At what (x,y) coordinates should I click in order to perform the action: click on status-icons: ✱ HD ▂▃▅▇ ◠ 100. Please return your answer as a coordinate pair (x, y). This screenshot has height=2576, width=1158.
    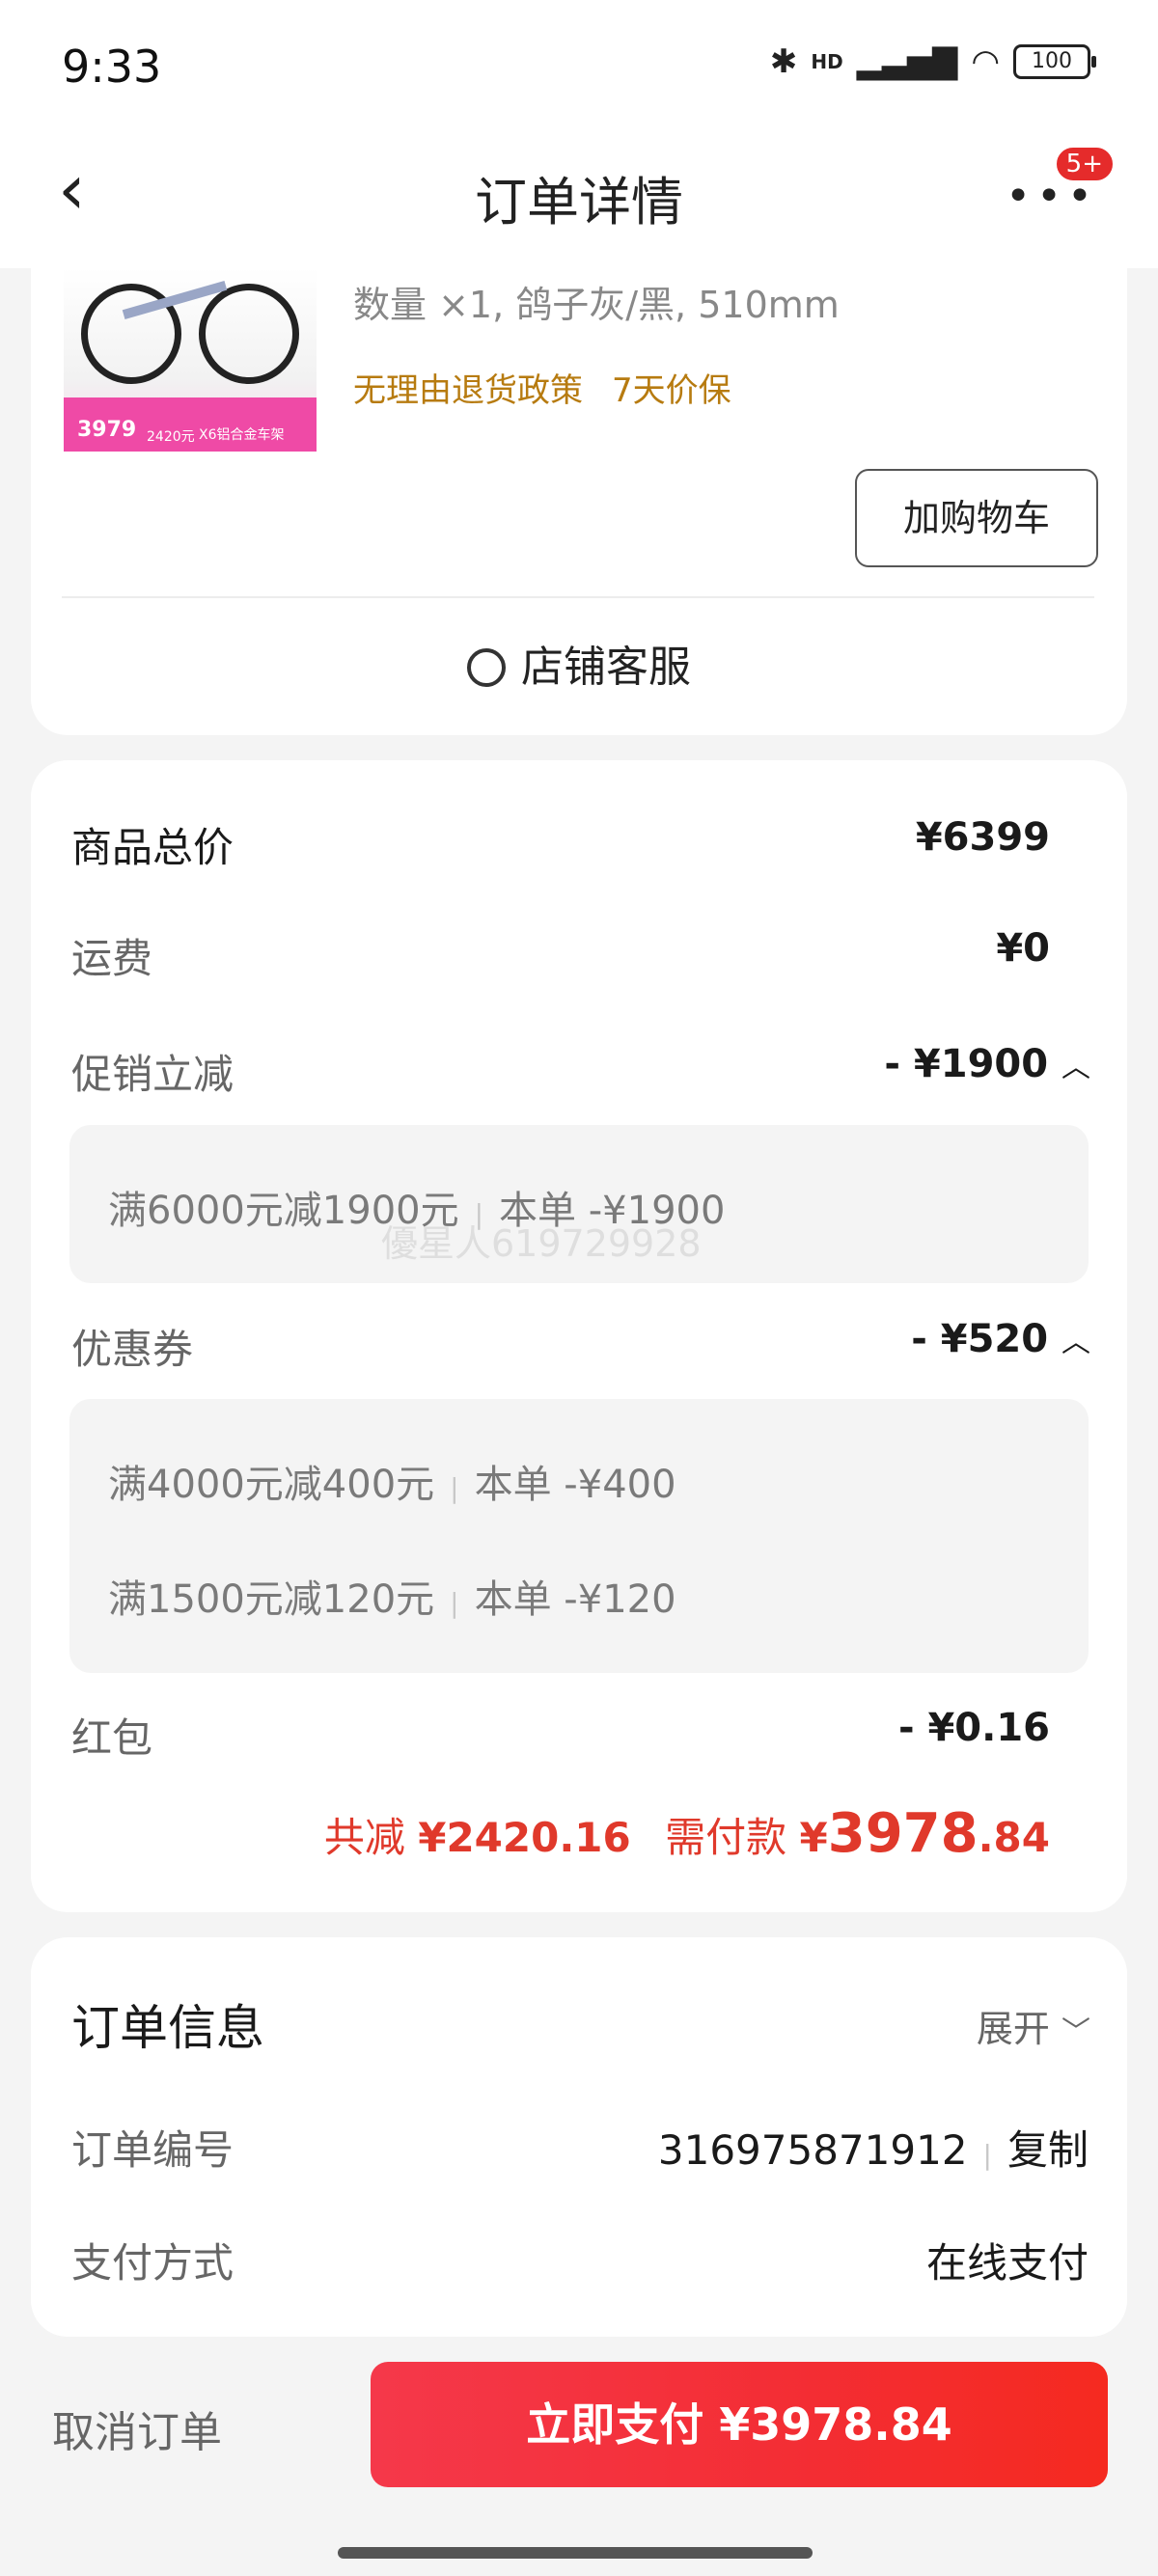
    Looking at the image, I should click on (932, 61).